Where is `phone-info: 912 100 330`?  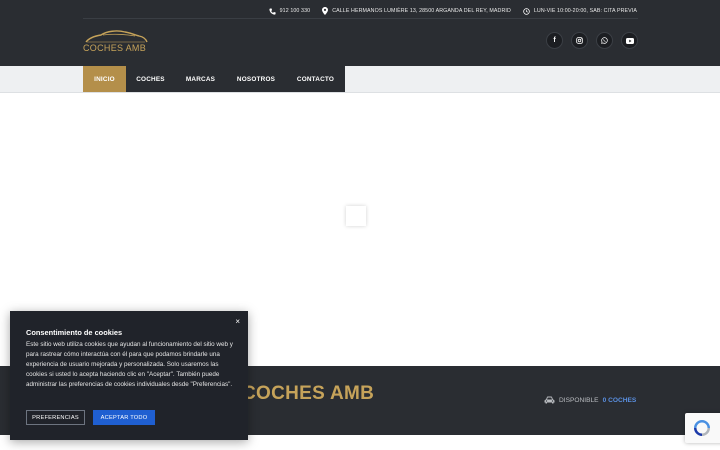
phone-info: 912 100 330 is located at coordinates (290, 11).